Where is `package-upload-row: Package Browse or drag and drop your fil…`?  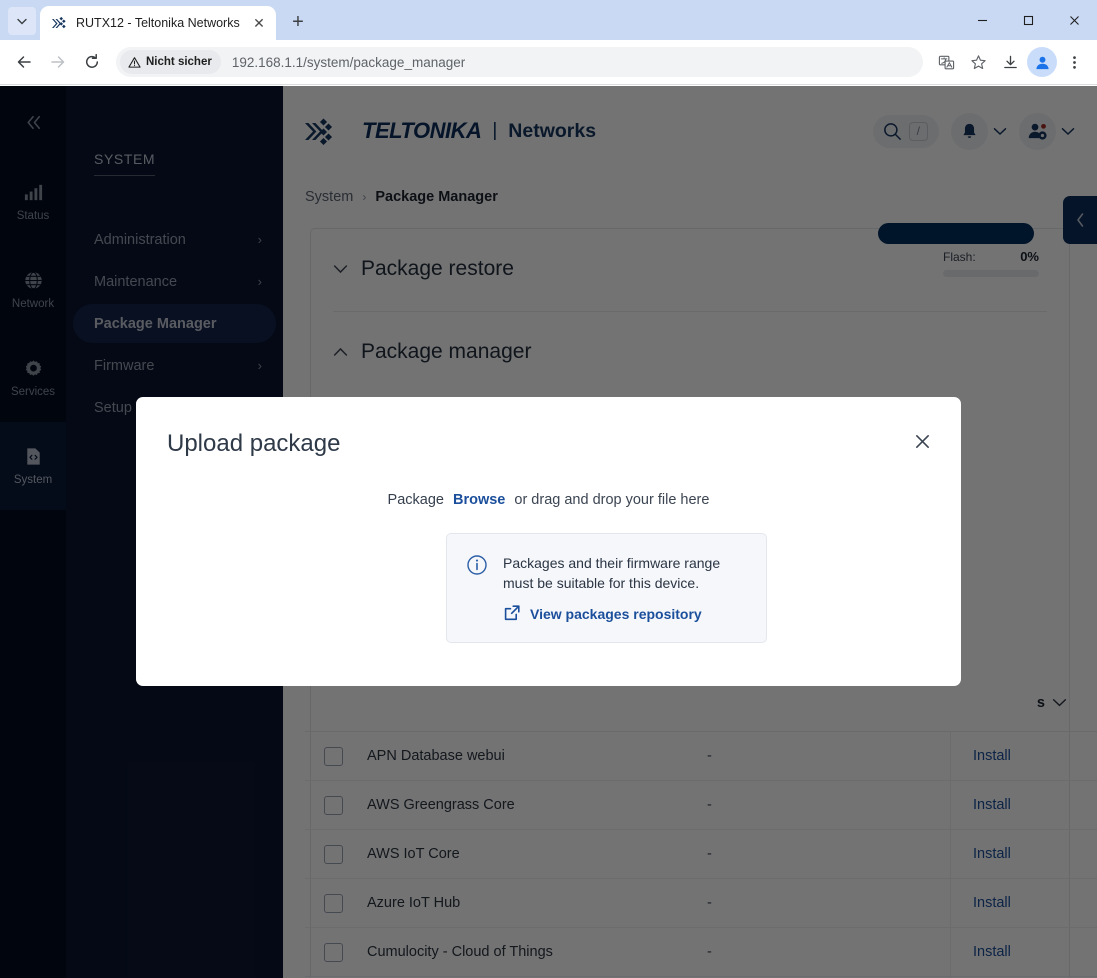
package-upload-row: Package Browse or drag and drop your fil… is located at coordinates (548, 500).